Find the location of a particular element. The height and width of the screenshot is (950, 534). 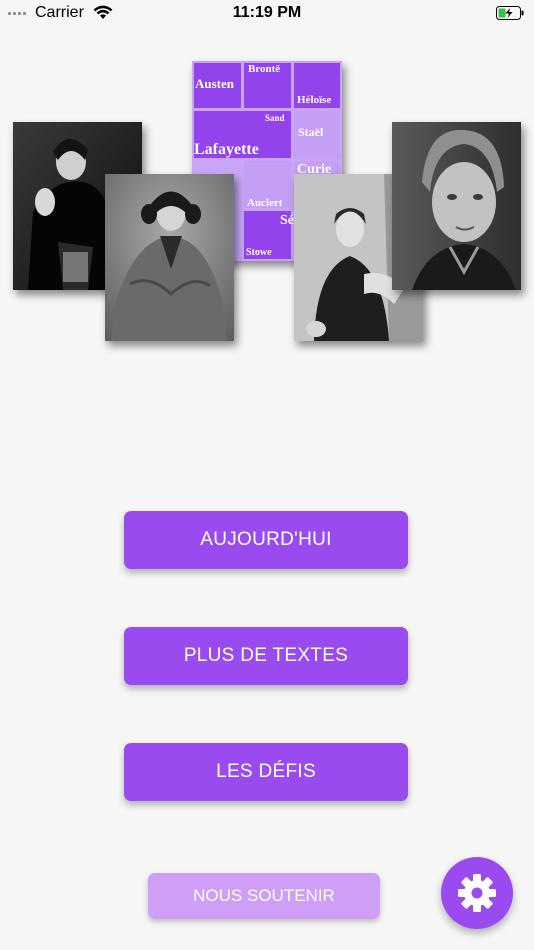

word-bronte: Brontë is located at coordinates (264, 69).